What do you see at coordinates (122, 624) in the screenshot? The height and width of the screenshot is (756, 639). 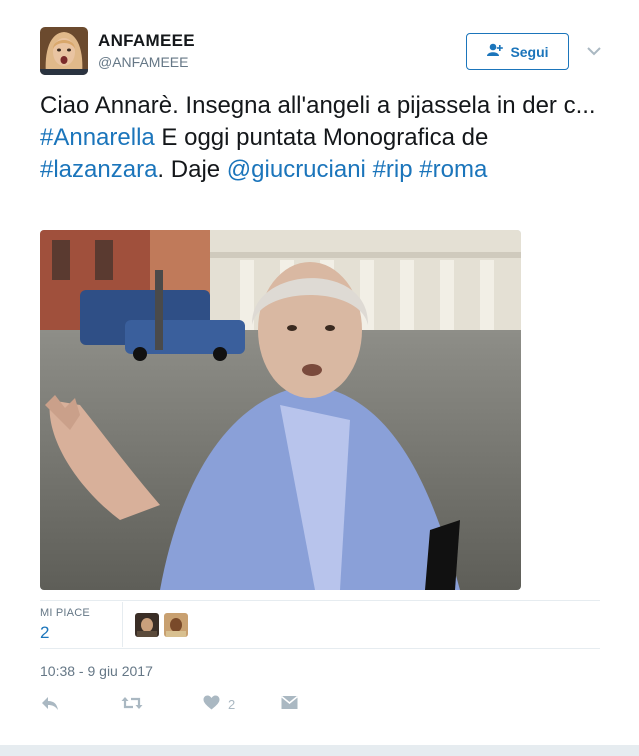 I see `stats-separator` at bounding box center [122, 624].